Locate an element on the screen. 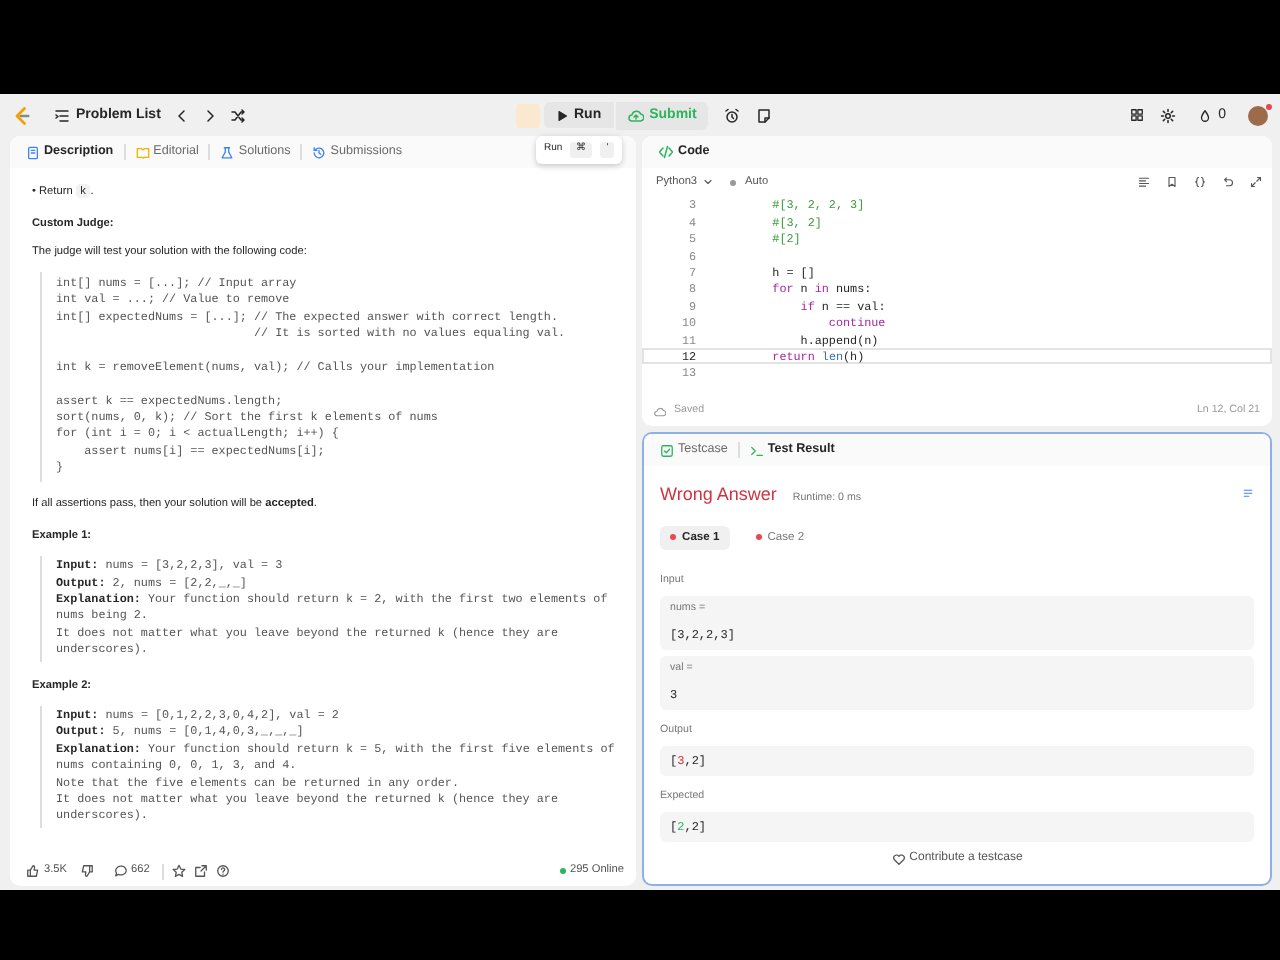 The image size is (1280, 960). thumbs-up-icon is located at coordinates (33, 870).